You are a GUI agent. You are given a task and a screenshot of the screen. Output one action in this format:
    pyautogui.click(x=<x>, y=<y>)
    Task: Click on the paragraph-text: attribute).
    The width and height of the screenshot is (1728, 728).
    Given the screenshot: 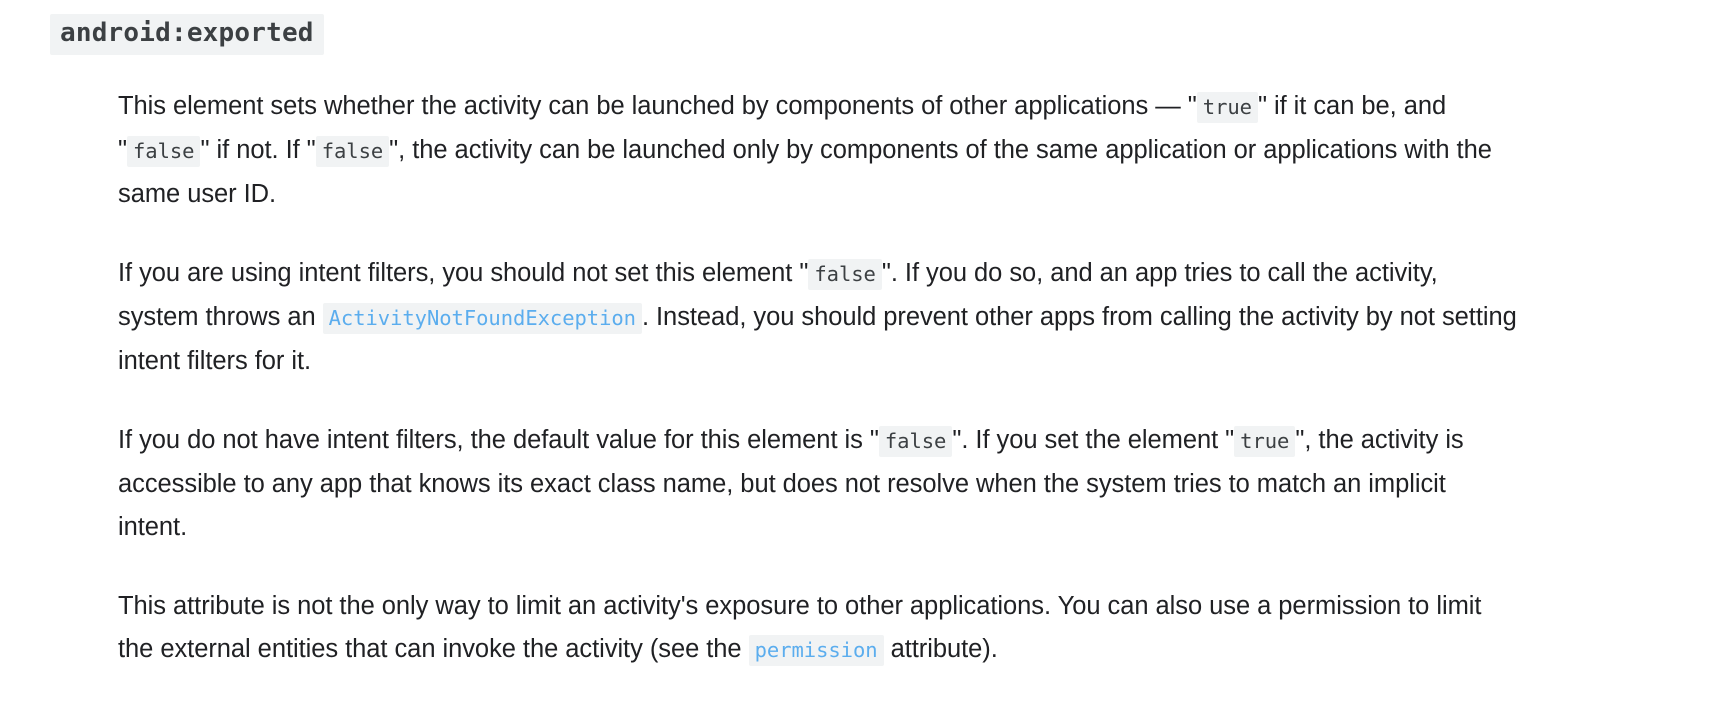 What is the action you would take?
    pyautogui.click(x=940, y=648)
    